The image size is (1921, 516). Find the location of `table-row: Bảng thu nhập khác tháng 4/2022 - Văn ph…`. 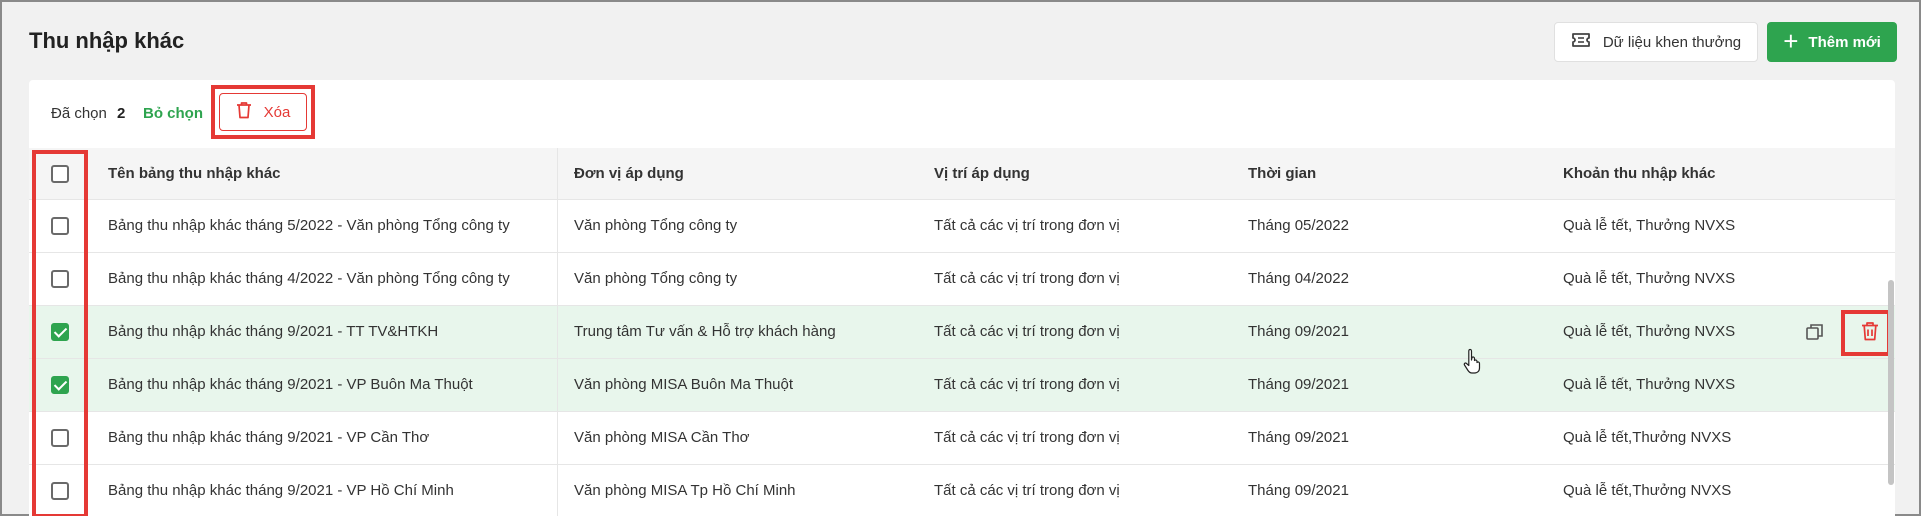

table-row: Bảng thu nhập khác tháng 4/2022 - Văn ph… is located at coordinates (962, 279).